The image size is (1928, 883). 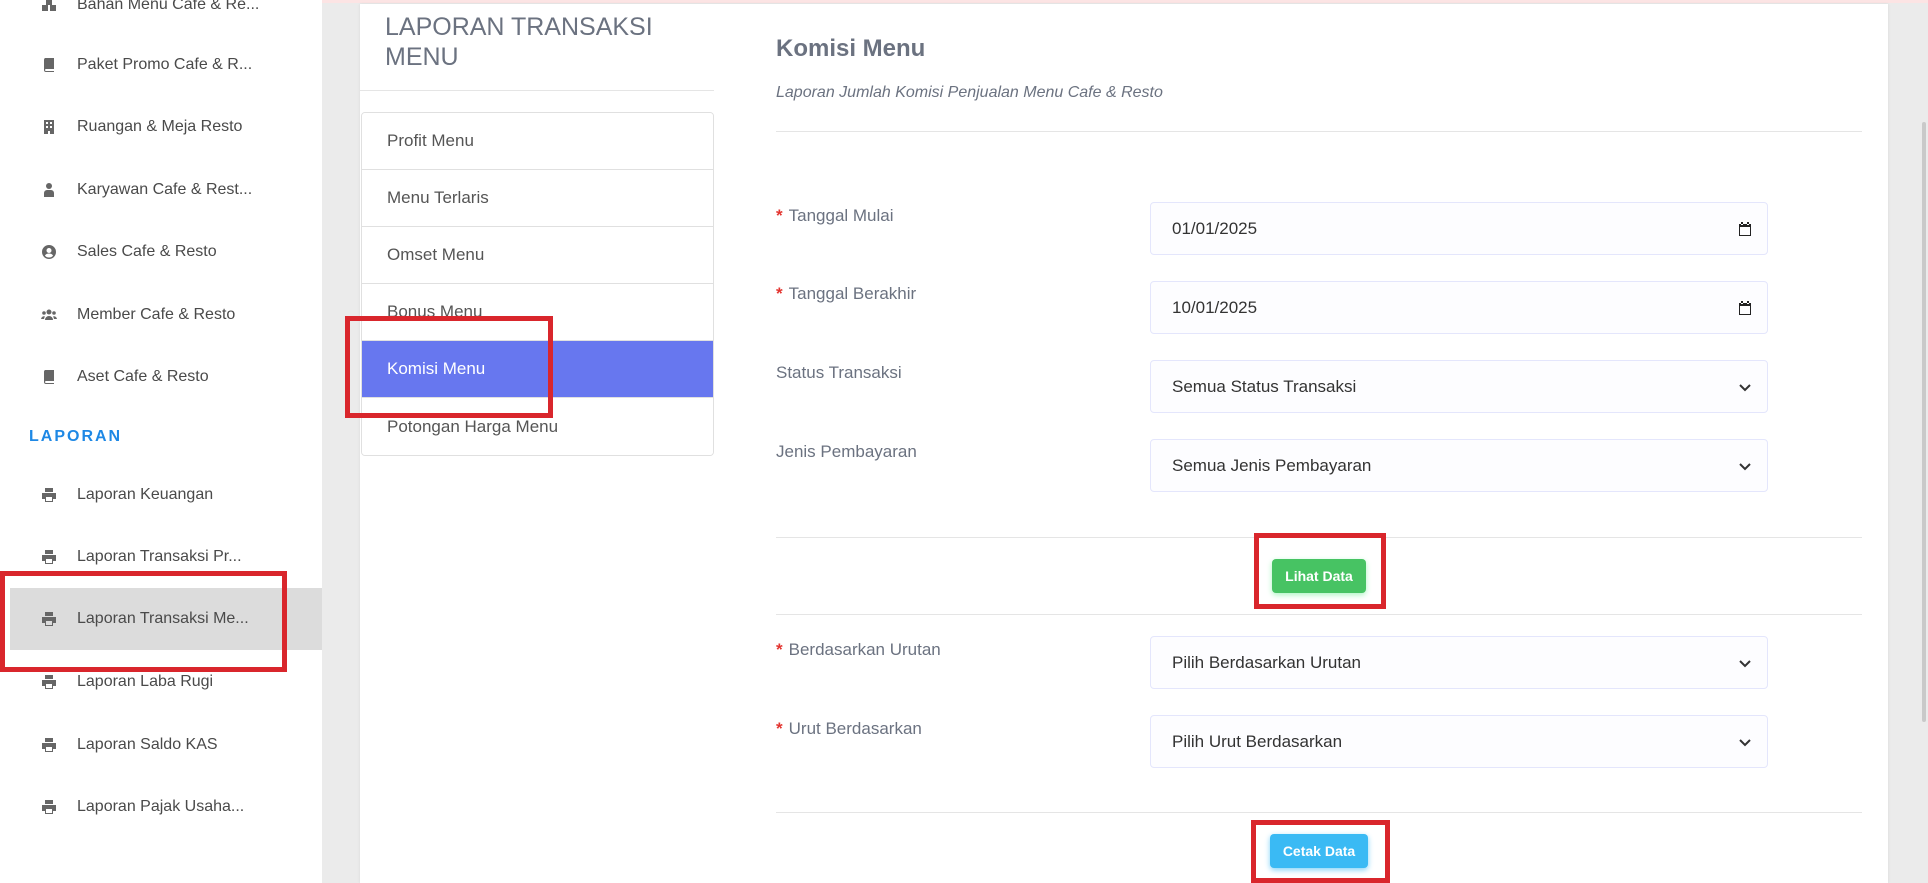 I want to click on users-icon, so click(x=49, y=315).